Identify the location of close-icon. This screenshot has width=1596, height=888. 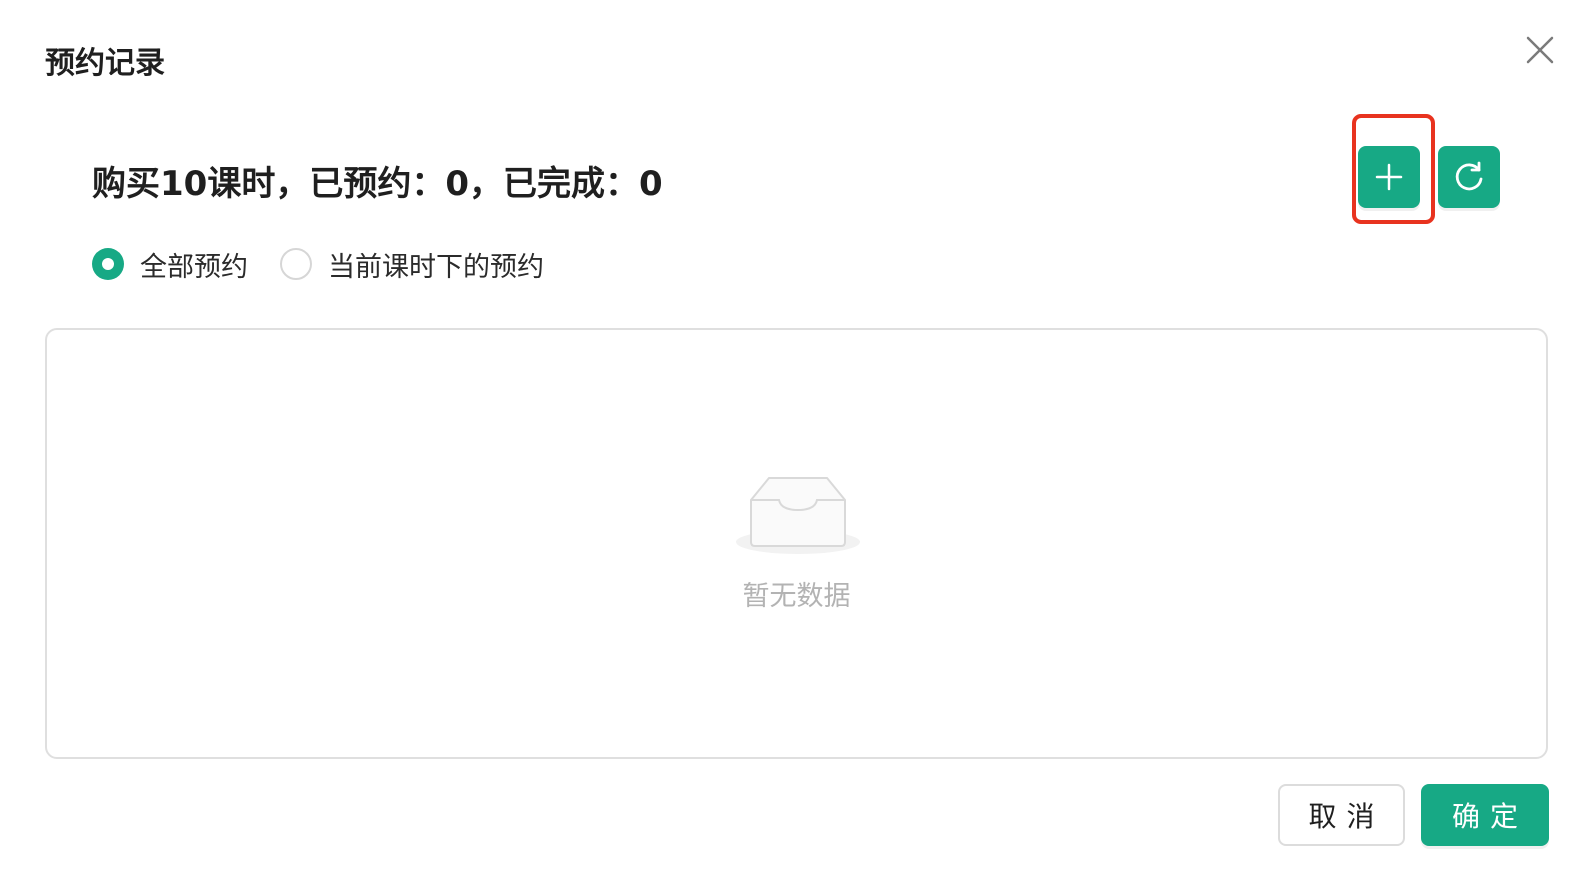
(1540, 50).